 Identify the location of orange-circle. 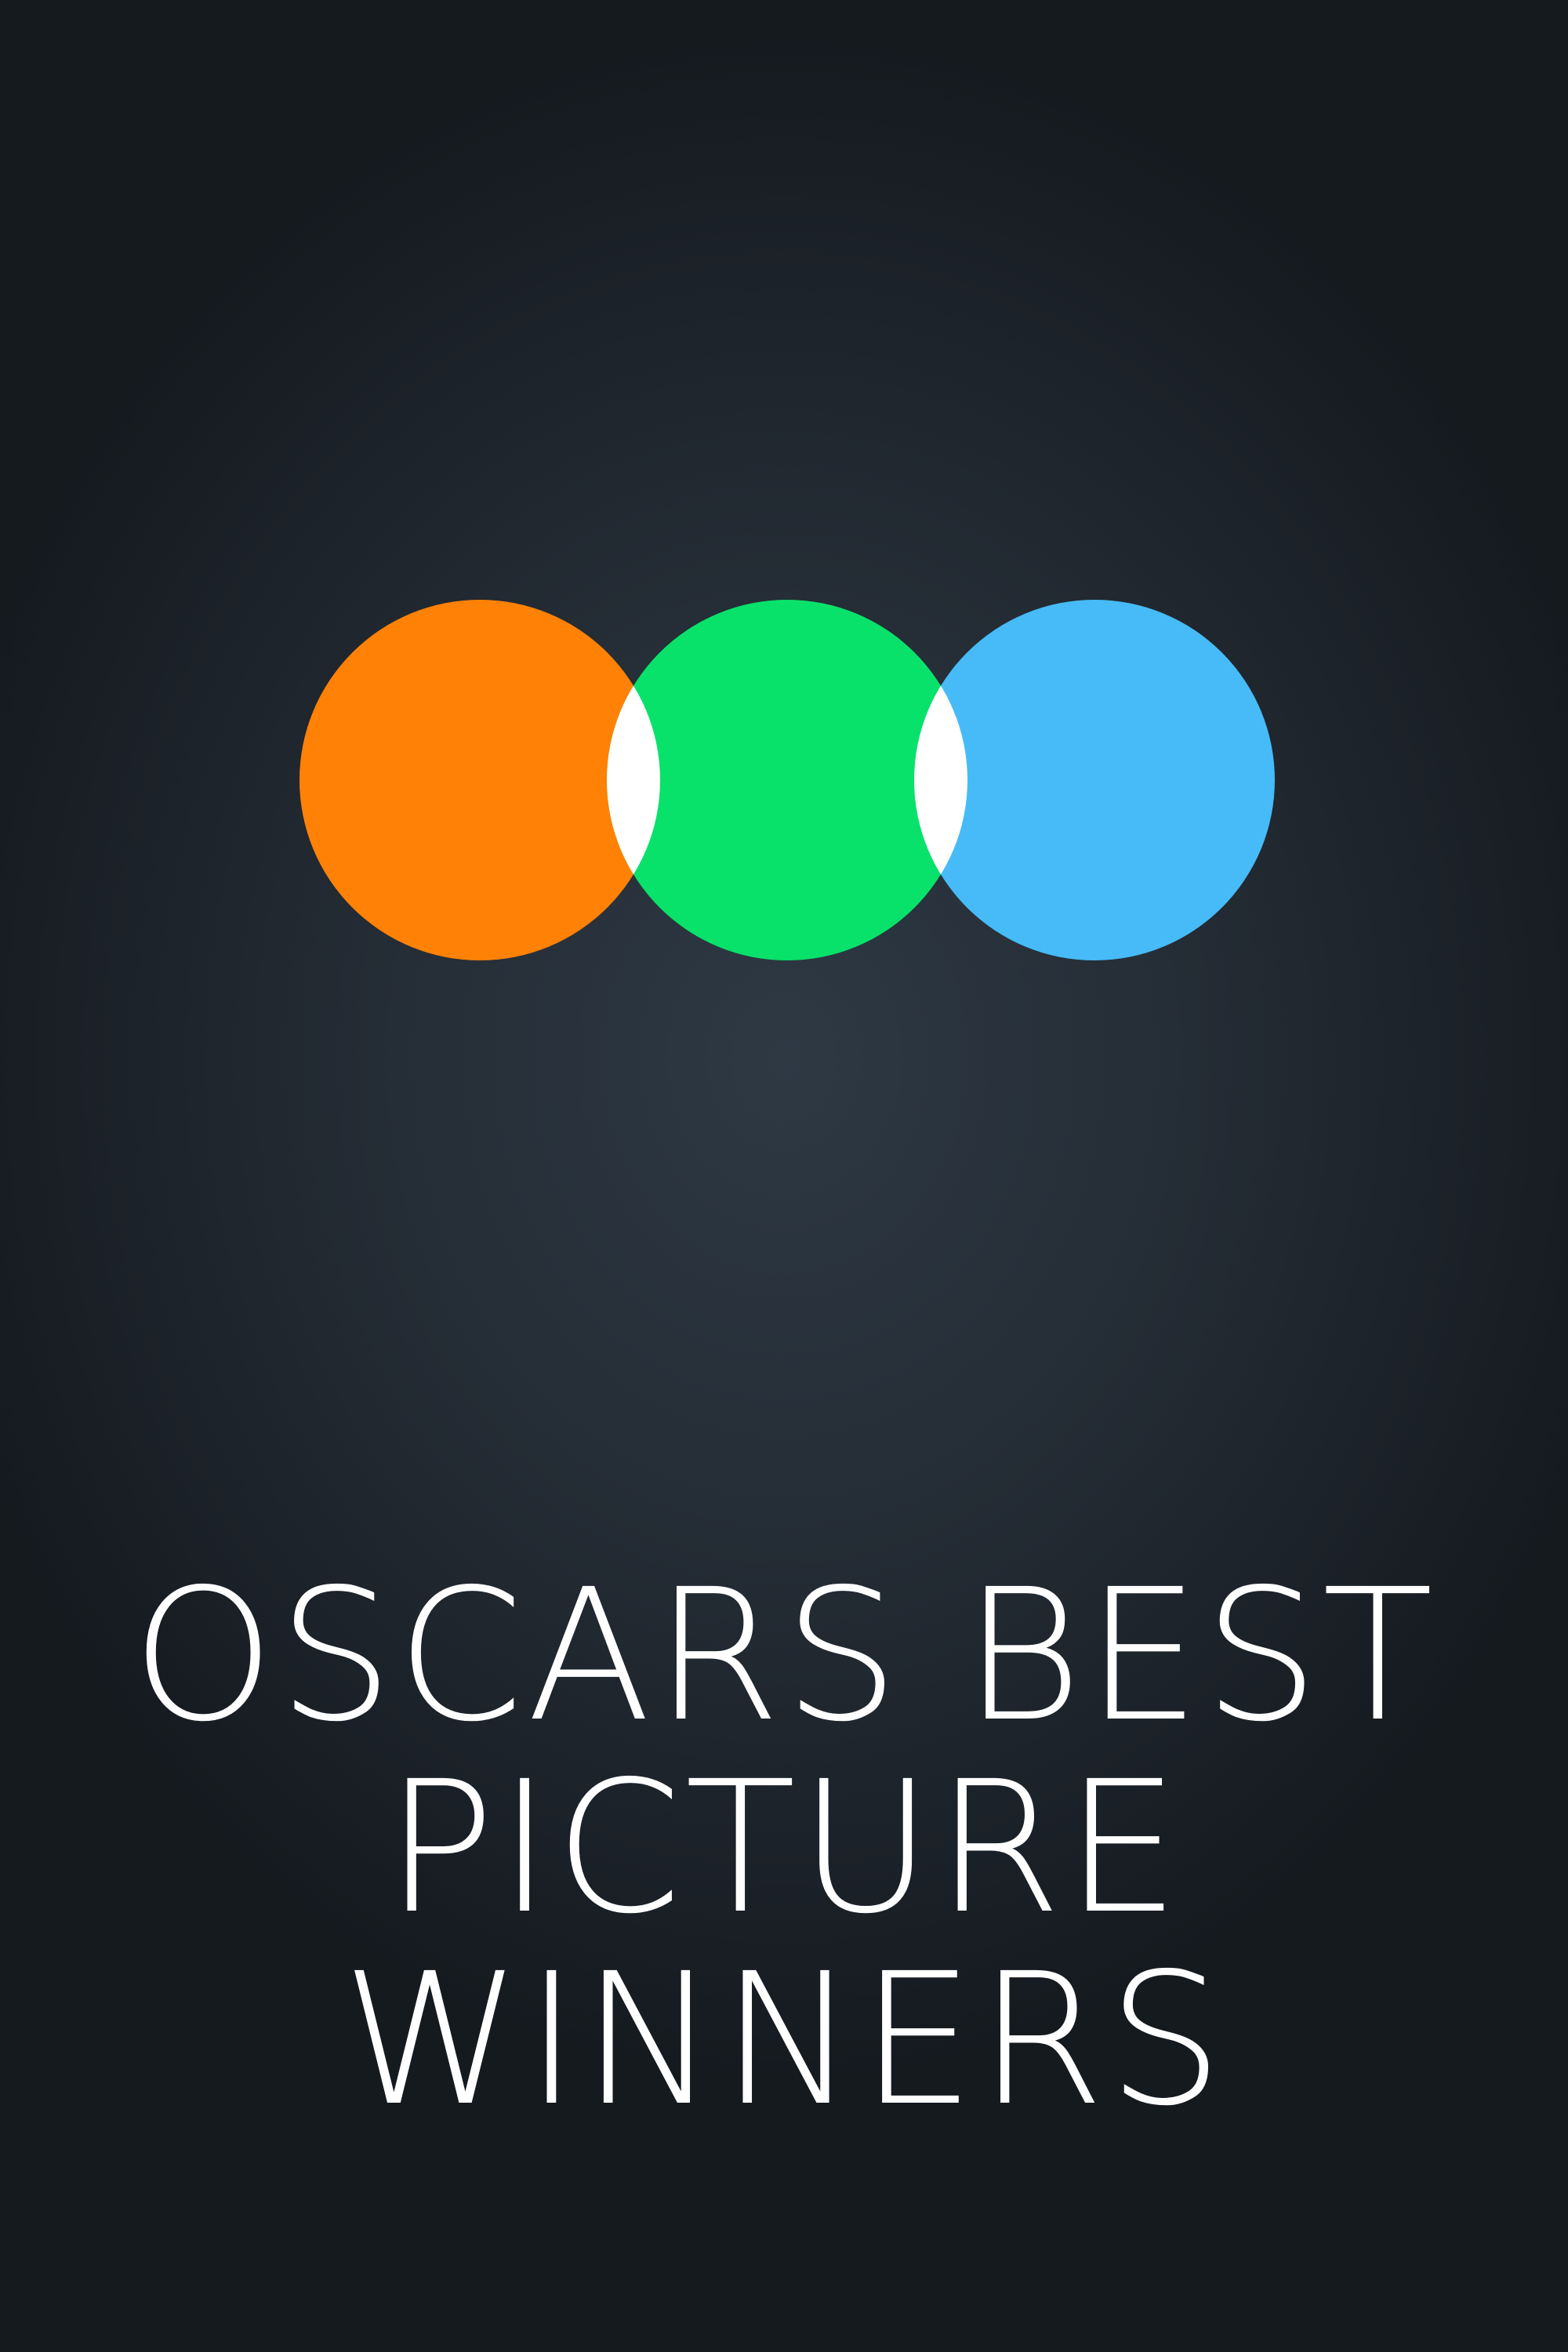
(480, 780).